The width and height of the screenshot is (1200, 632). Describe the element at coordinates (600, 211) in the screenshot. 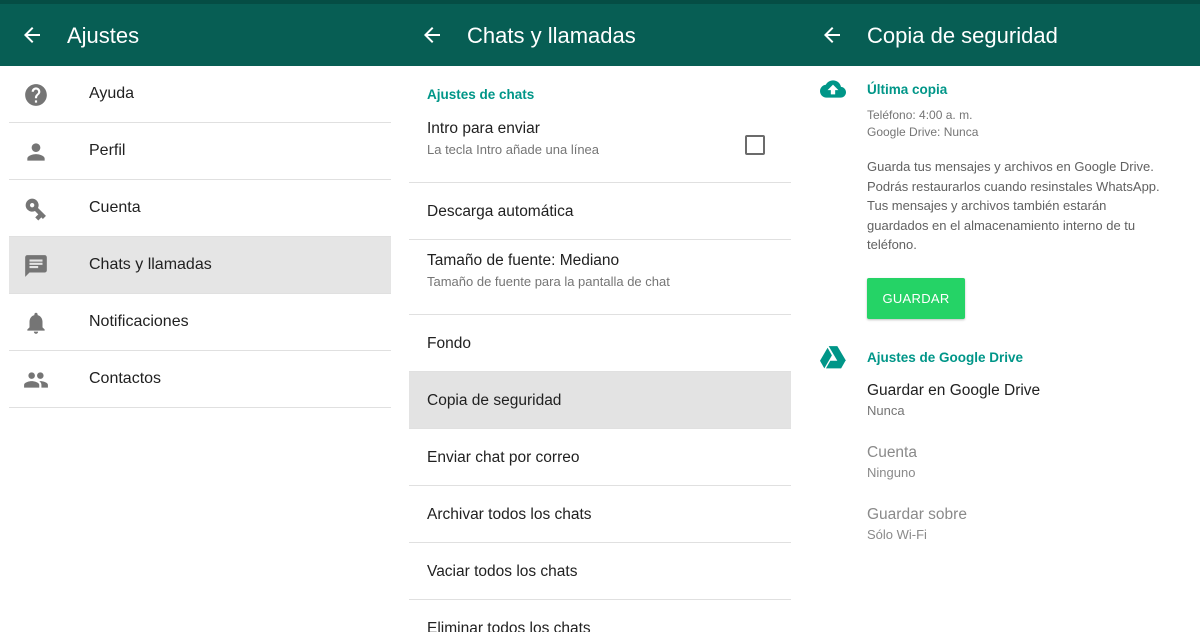

I see `setting-descarga-automatica: Descarga automática` at that location.